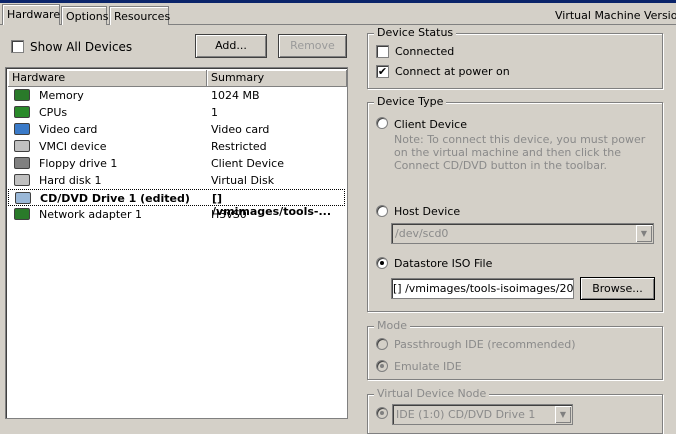  What do you see at coordinates (615, 15) in the screenshot?
I see `vm-version: Virtual Machine Version: 7` at bounding box center [615, 15].